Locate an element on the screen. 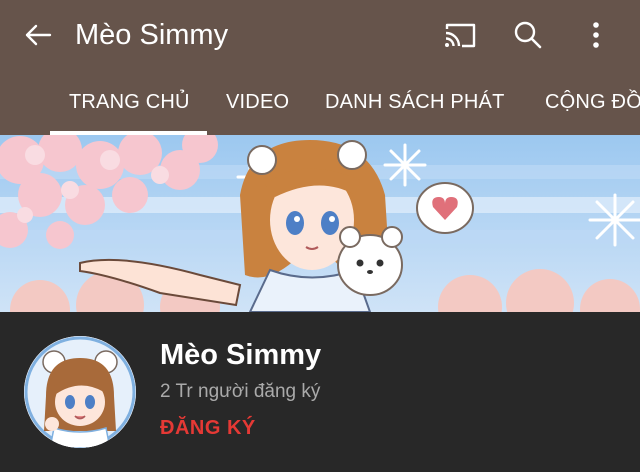 This screenshot has height=472, width=640. search-button is located at coordinates (528, 35).